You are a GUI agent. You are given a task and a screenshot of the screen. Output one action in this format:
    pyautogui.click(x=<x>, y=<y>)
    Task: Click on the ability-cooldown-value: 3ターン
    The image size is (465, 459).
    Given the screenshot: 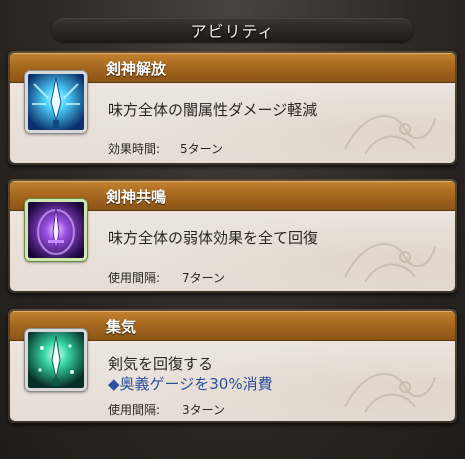 What is the action you would take?
    pyautogui.click(x=204, y=410)
    